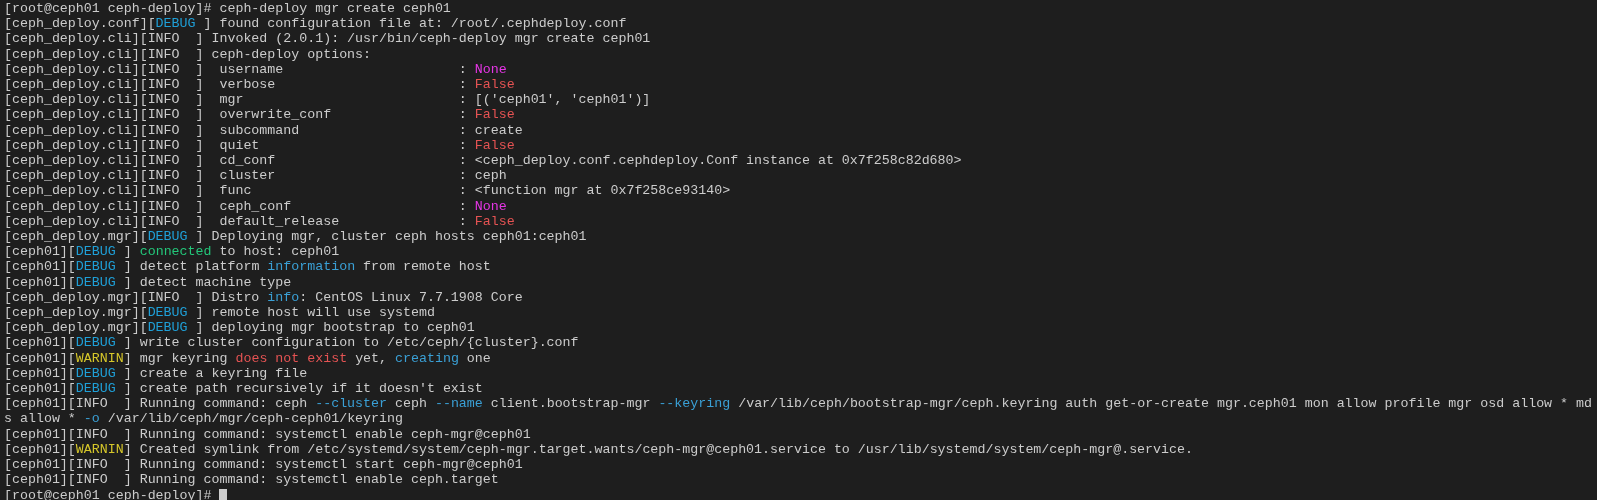 The height and width of the screenshot is (500, 1597). Describe the element at coordinates (227, 9) in the screenshot. I see `terminal-line: [root@ceph01 ceph-deploy]# ceph-deploy mgr create ceph01` at that location.